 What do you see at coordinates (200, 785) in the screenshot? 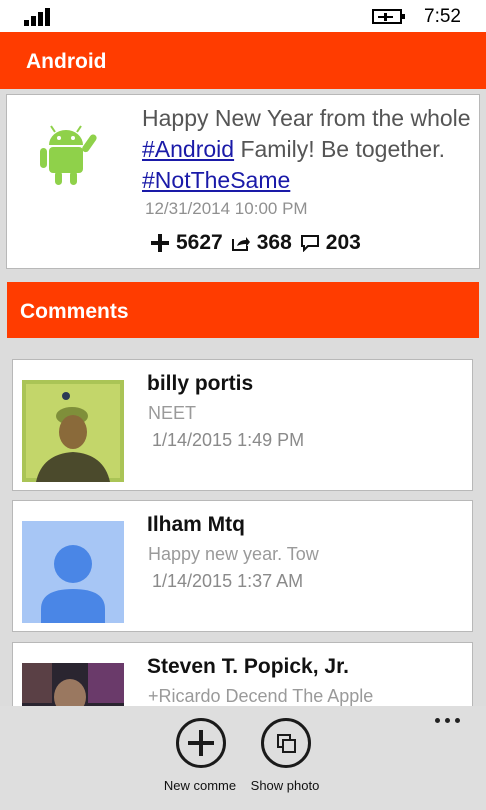
I see `new-comment-label: New comme` at bounding box center [200, 785].